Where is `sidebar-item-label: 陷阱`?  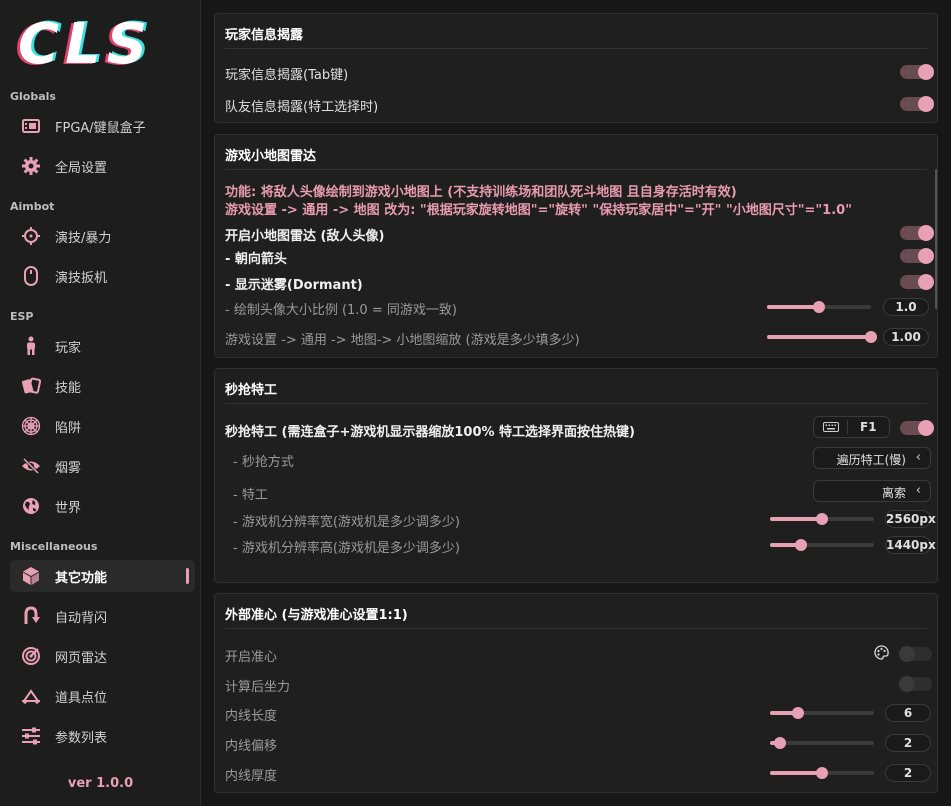 sidebar-item-label: 陷阱 is located at coordinates (68, 428).